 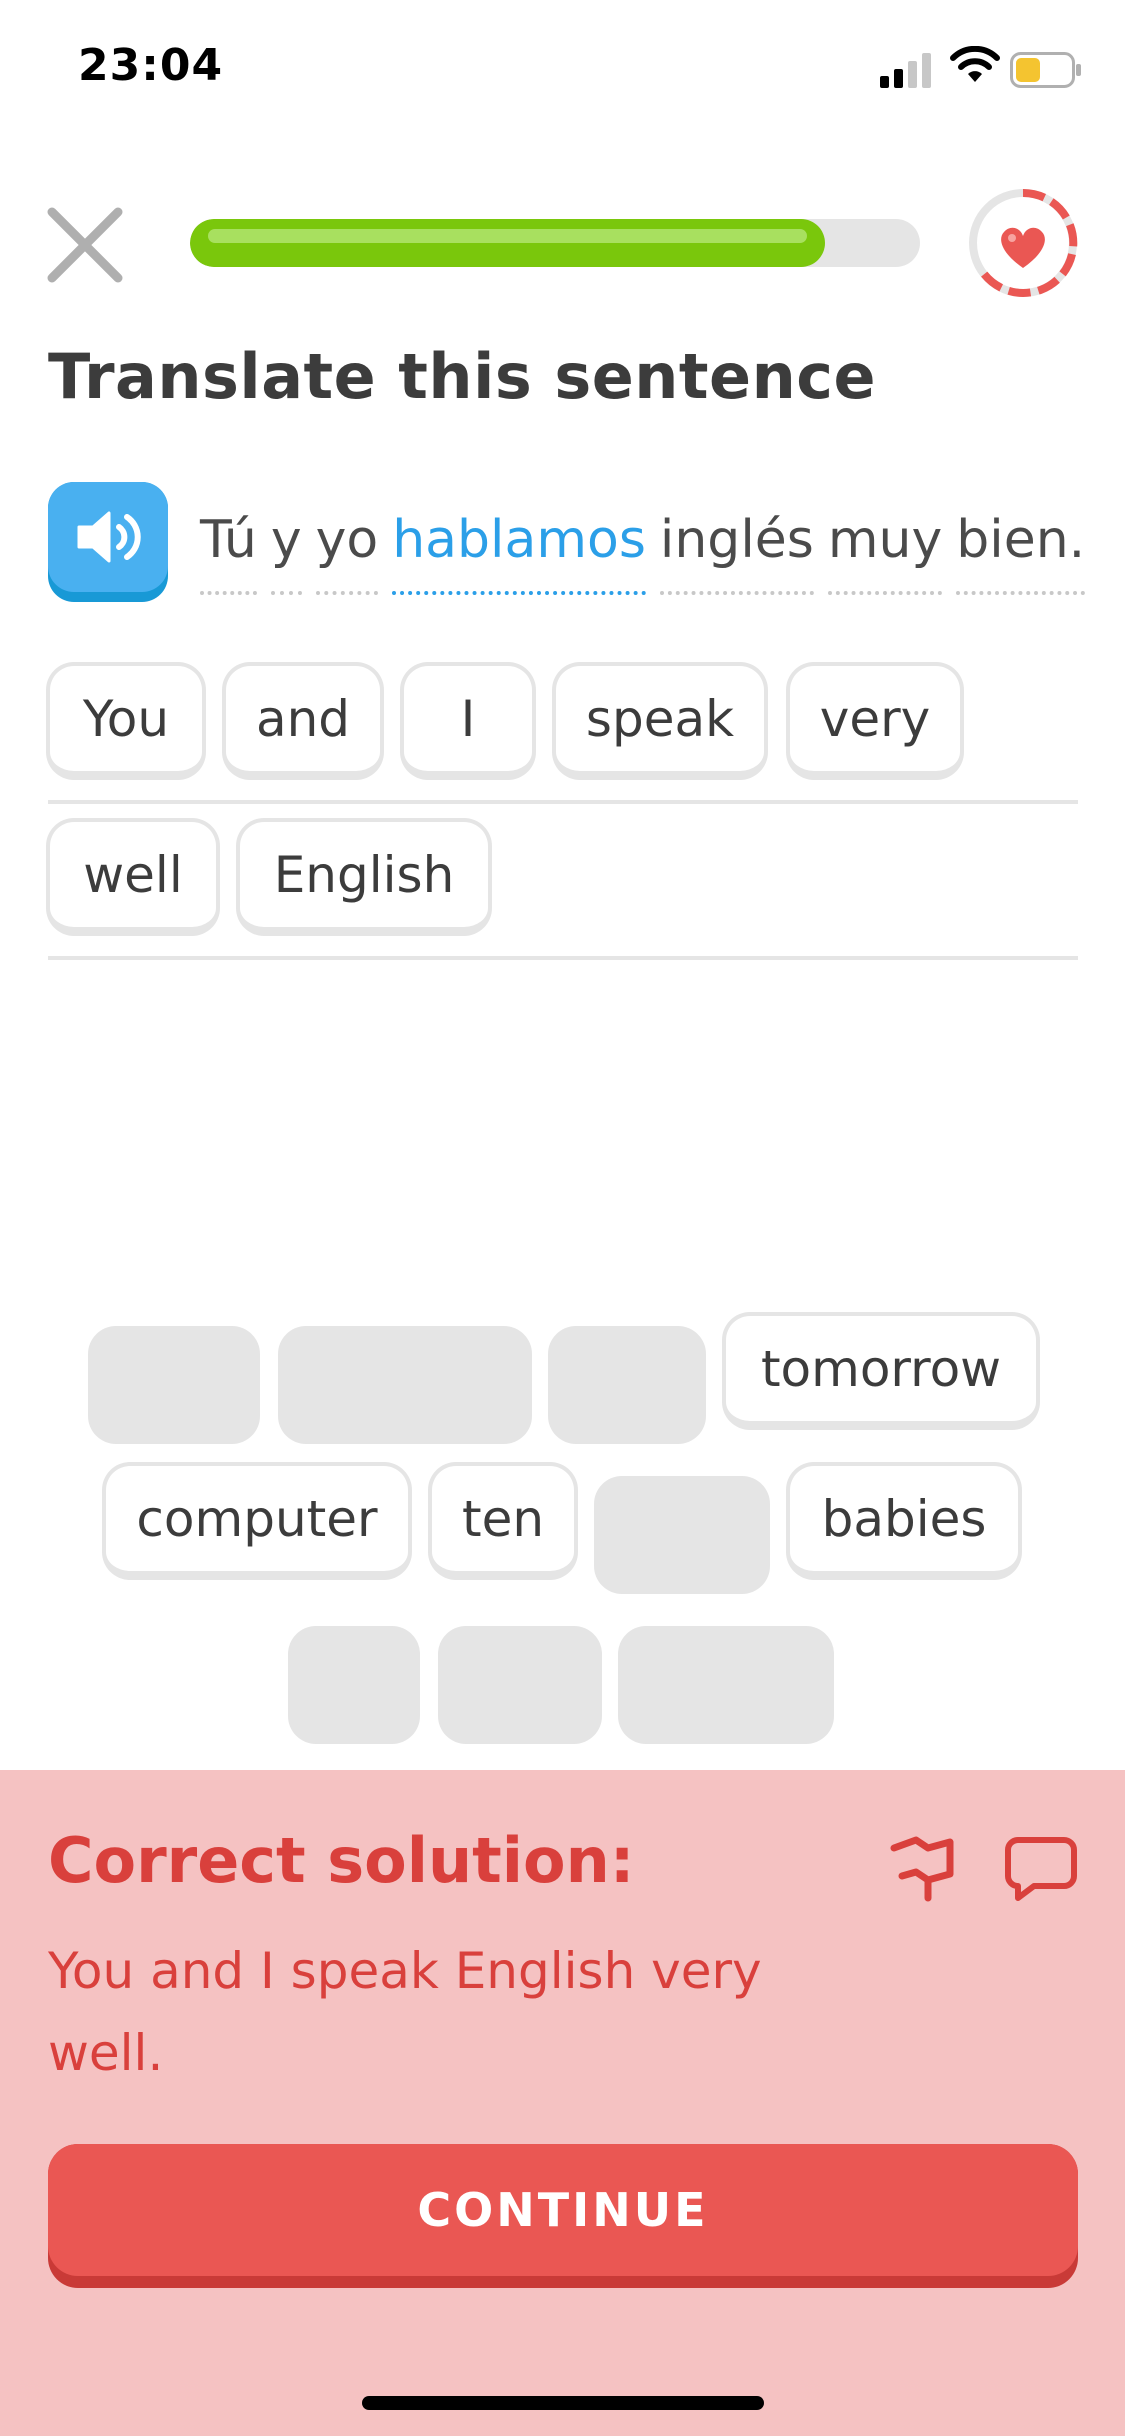 I want to click on word-bank-tile: computer, so click(x=257, y=1521).